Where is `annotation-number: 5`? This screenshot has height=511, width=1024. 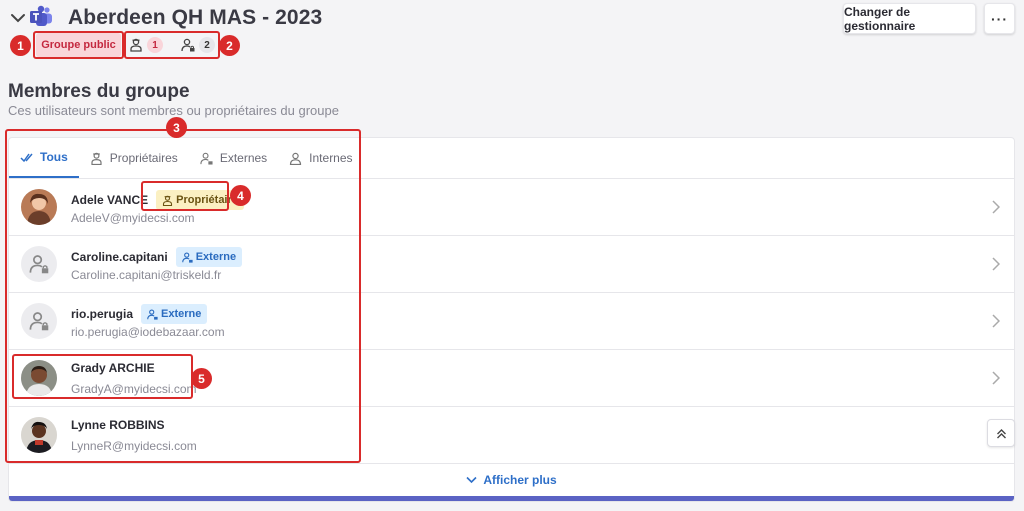 annotation-number: 5 is located at coordinates (201, 378).